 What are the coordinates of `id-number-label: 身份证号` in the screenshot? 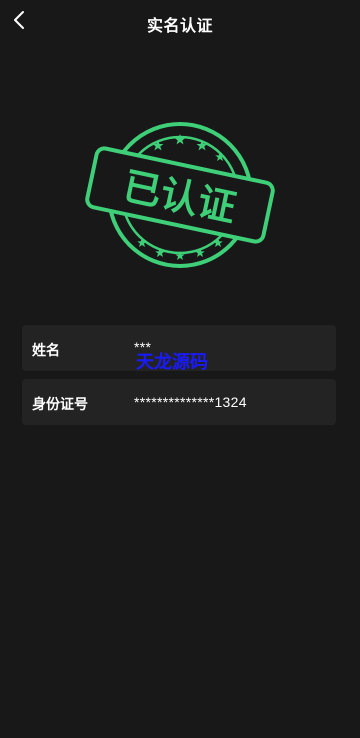 It's located at (60, 405).